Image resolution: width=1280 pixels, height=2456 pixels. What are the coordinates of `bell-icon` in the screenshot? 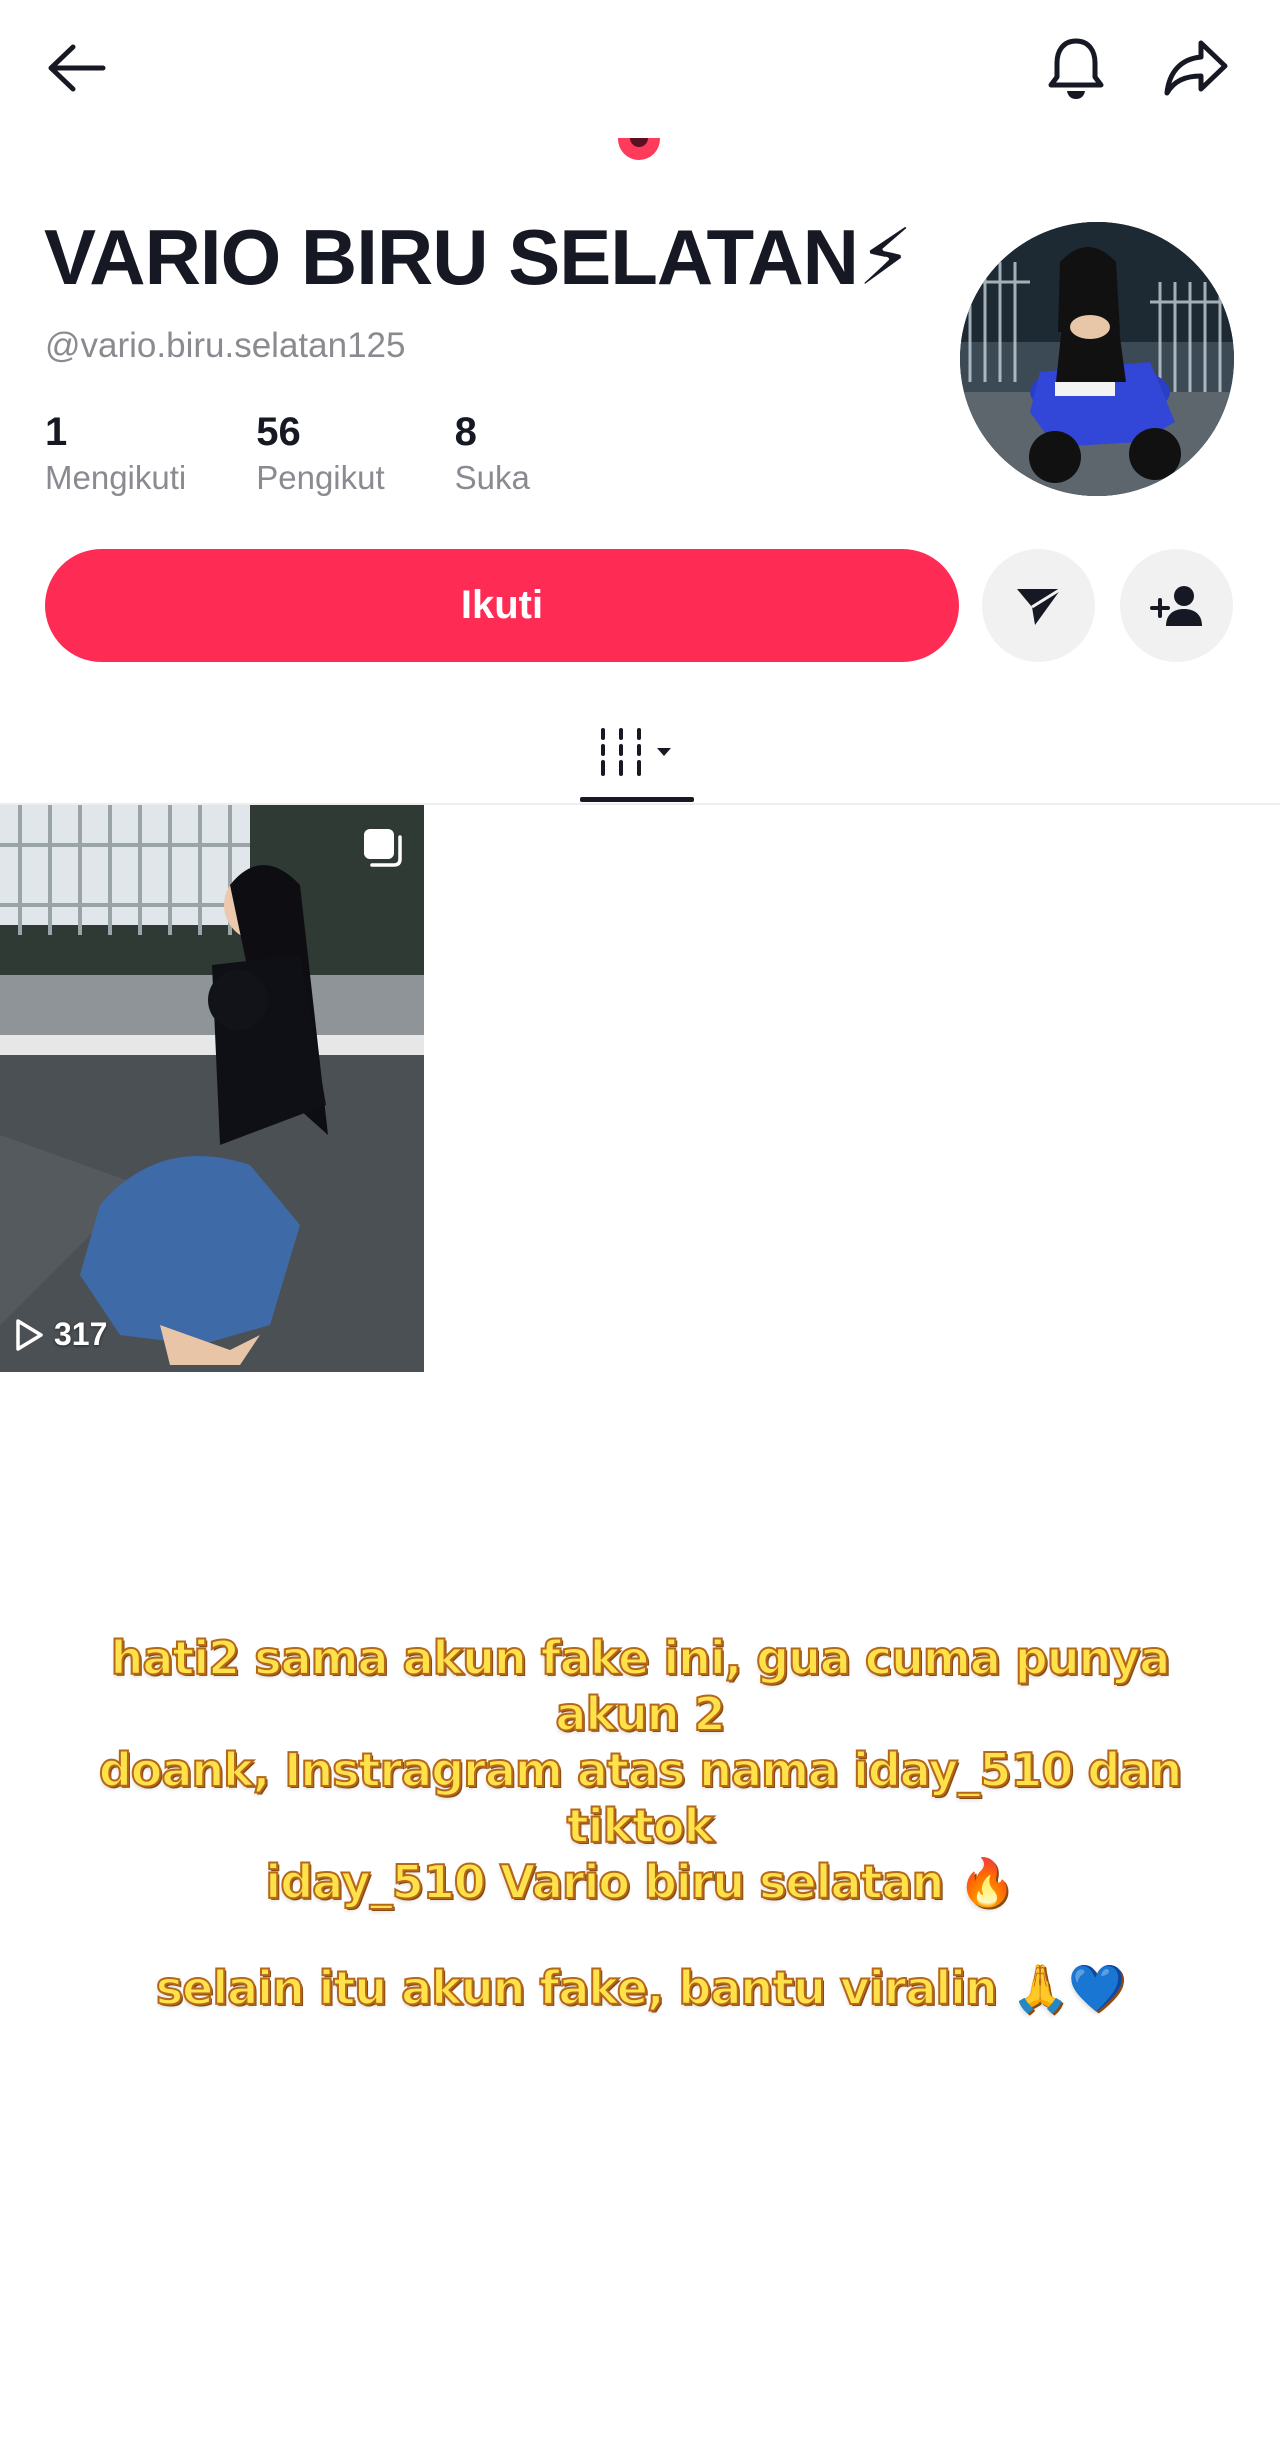 It's located at (1076, 68).